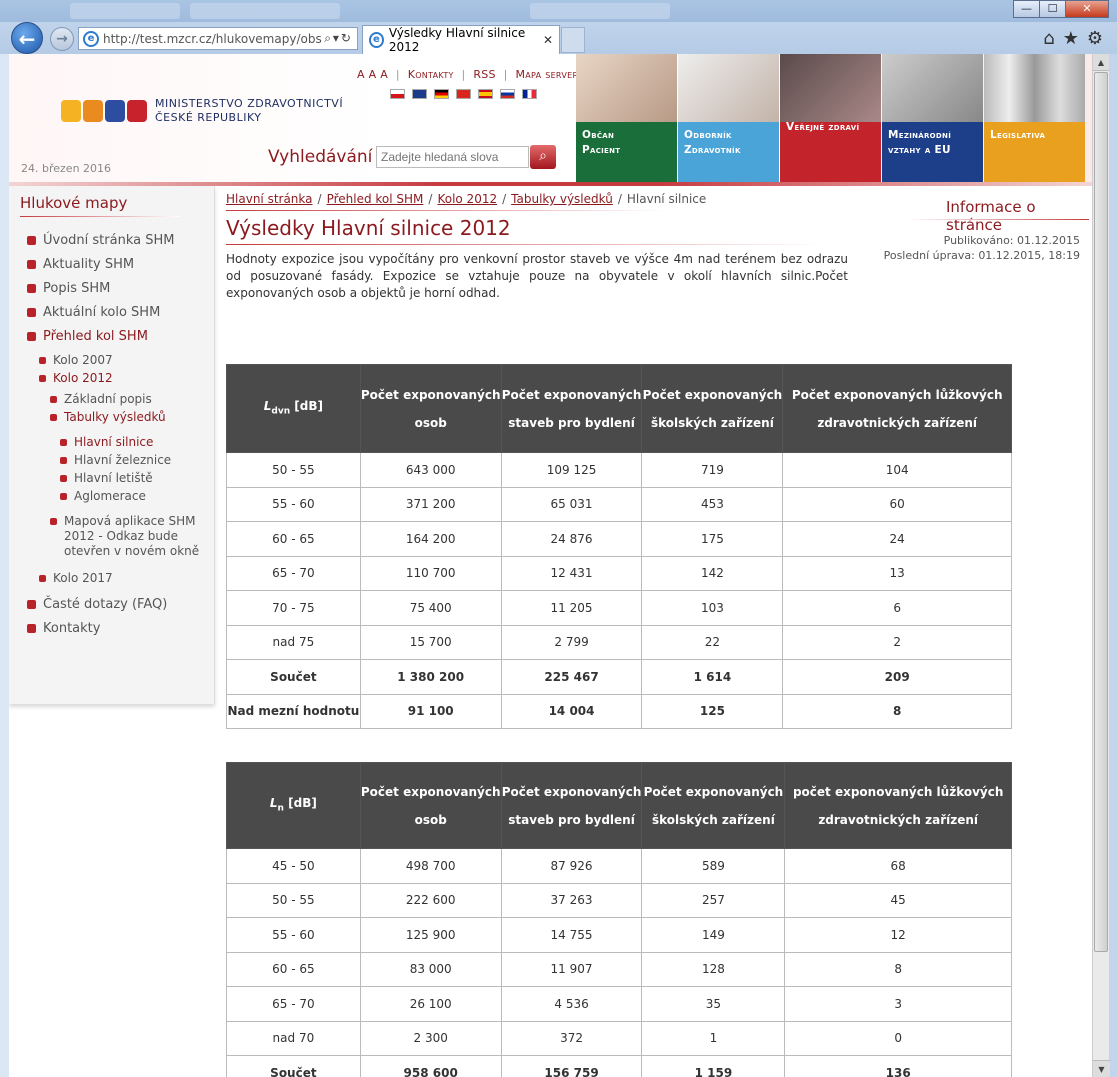 This screenshot has height=1077, width=1117. I want to click on minimize-button: —, so click(1026, 9).